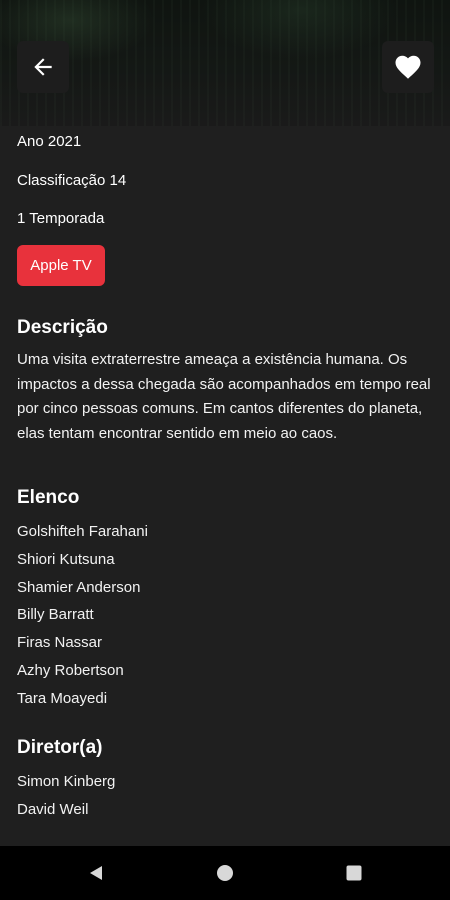  Describe the element at coordinates (66, 559) in the screenshot. I see `cast-member: Shiori Kutsuna` at that location.